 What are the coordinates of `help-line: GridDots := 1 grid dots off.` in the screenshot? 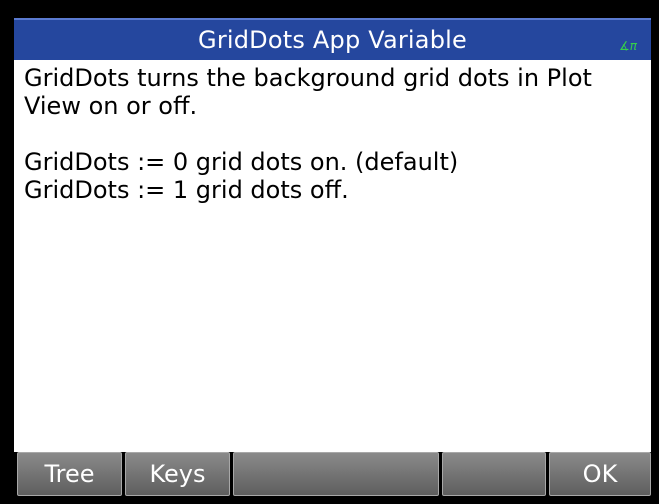 It's located at (186, 190).